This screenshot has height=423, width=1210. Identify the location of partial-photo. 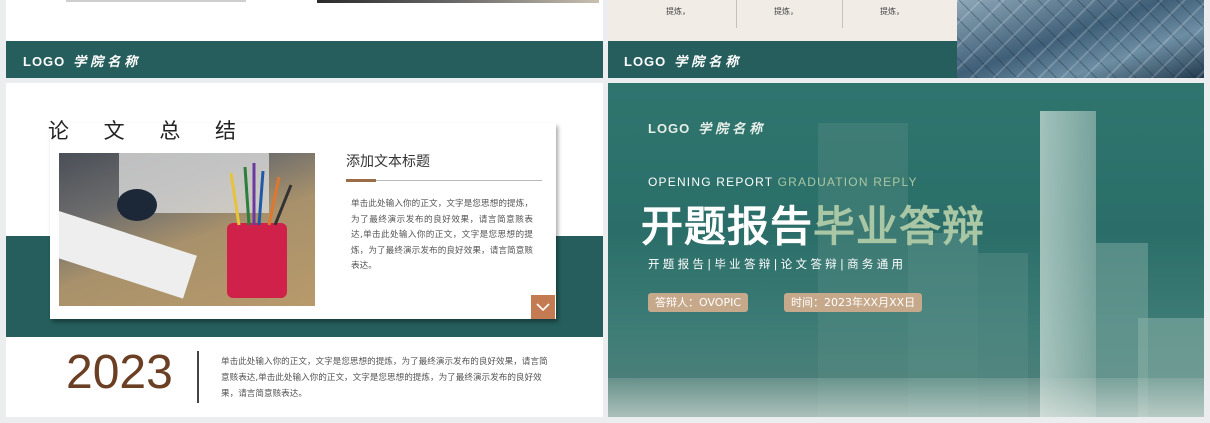
(458, 1).